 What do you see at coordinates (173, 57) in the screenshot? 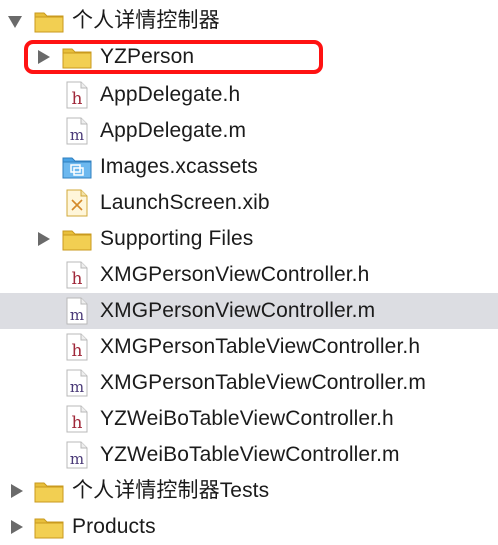
I see `highlight-annotation` at bounding box center [173, 57].